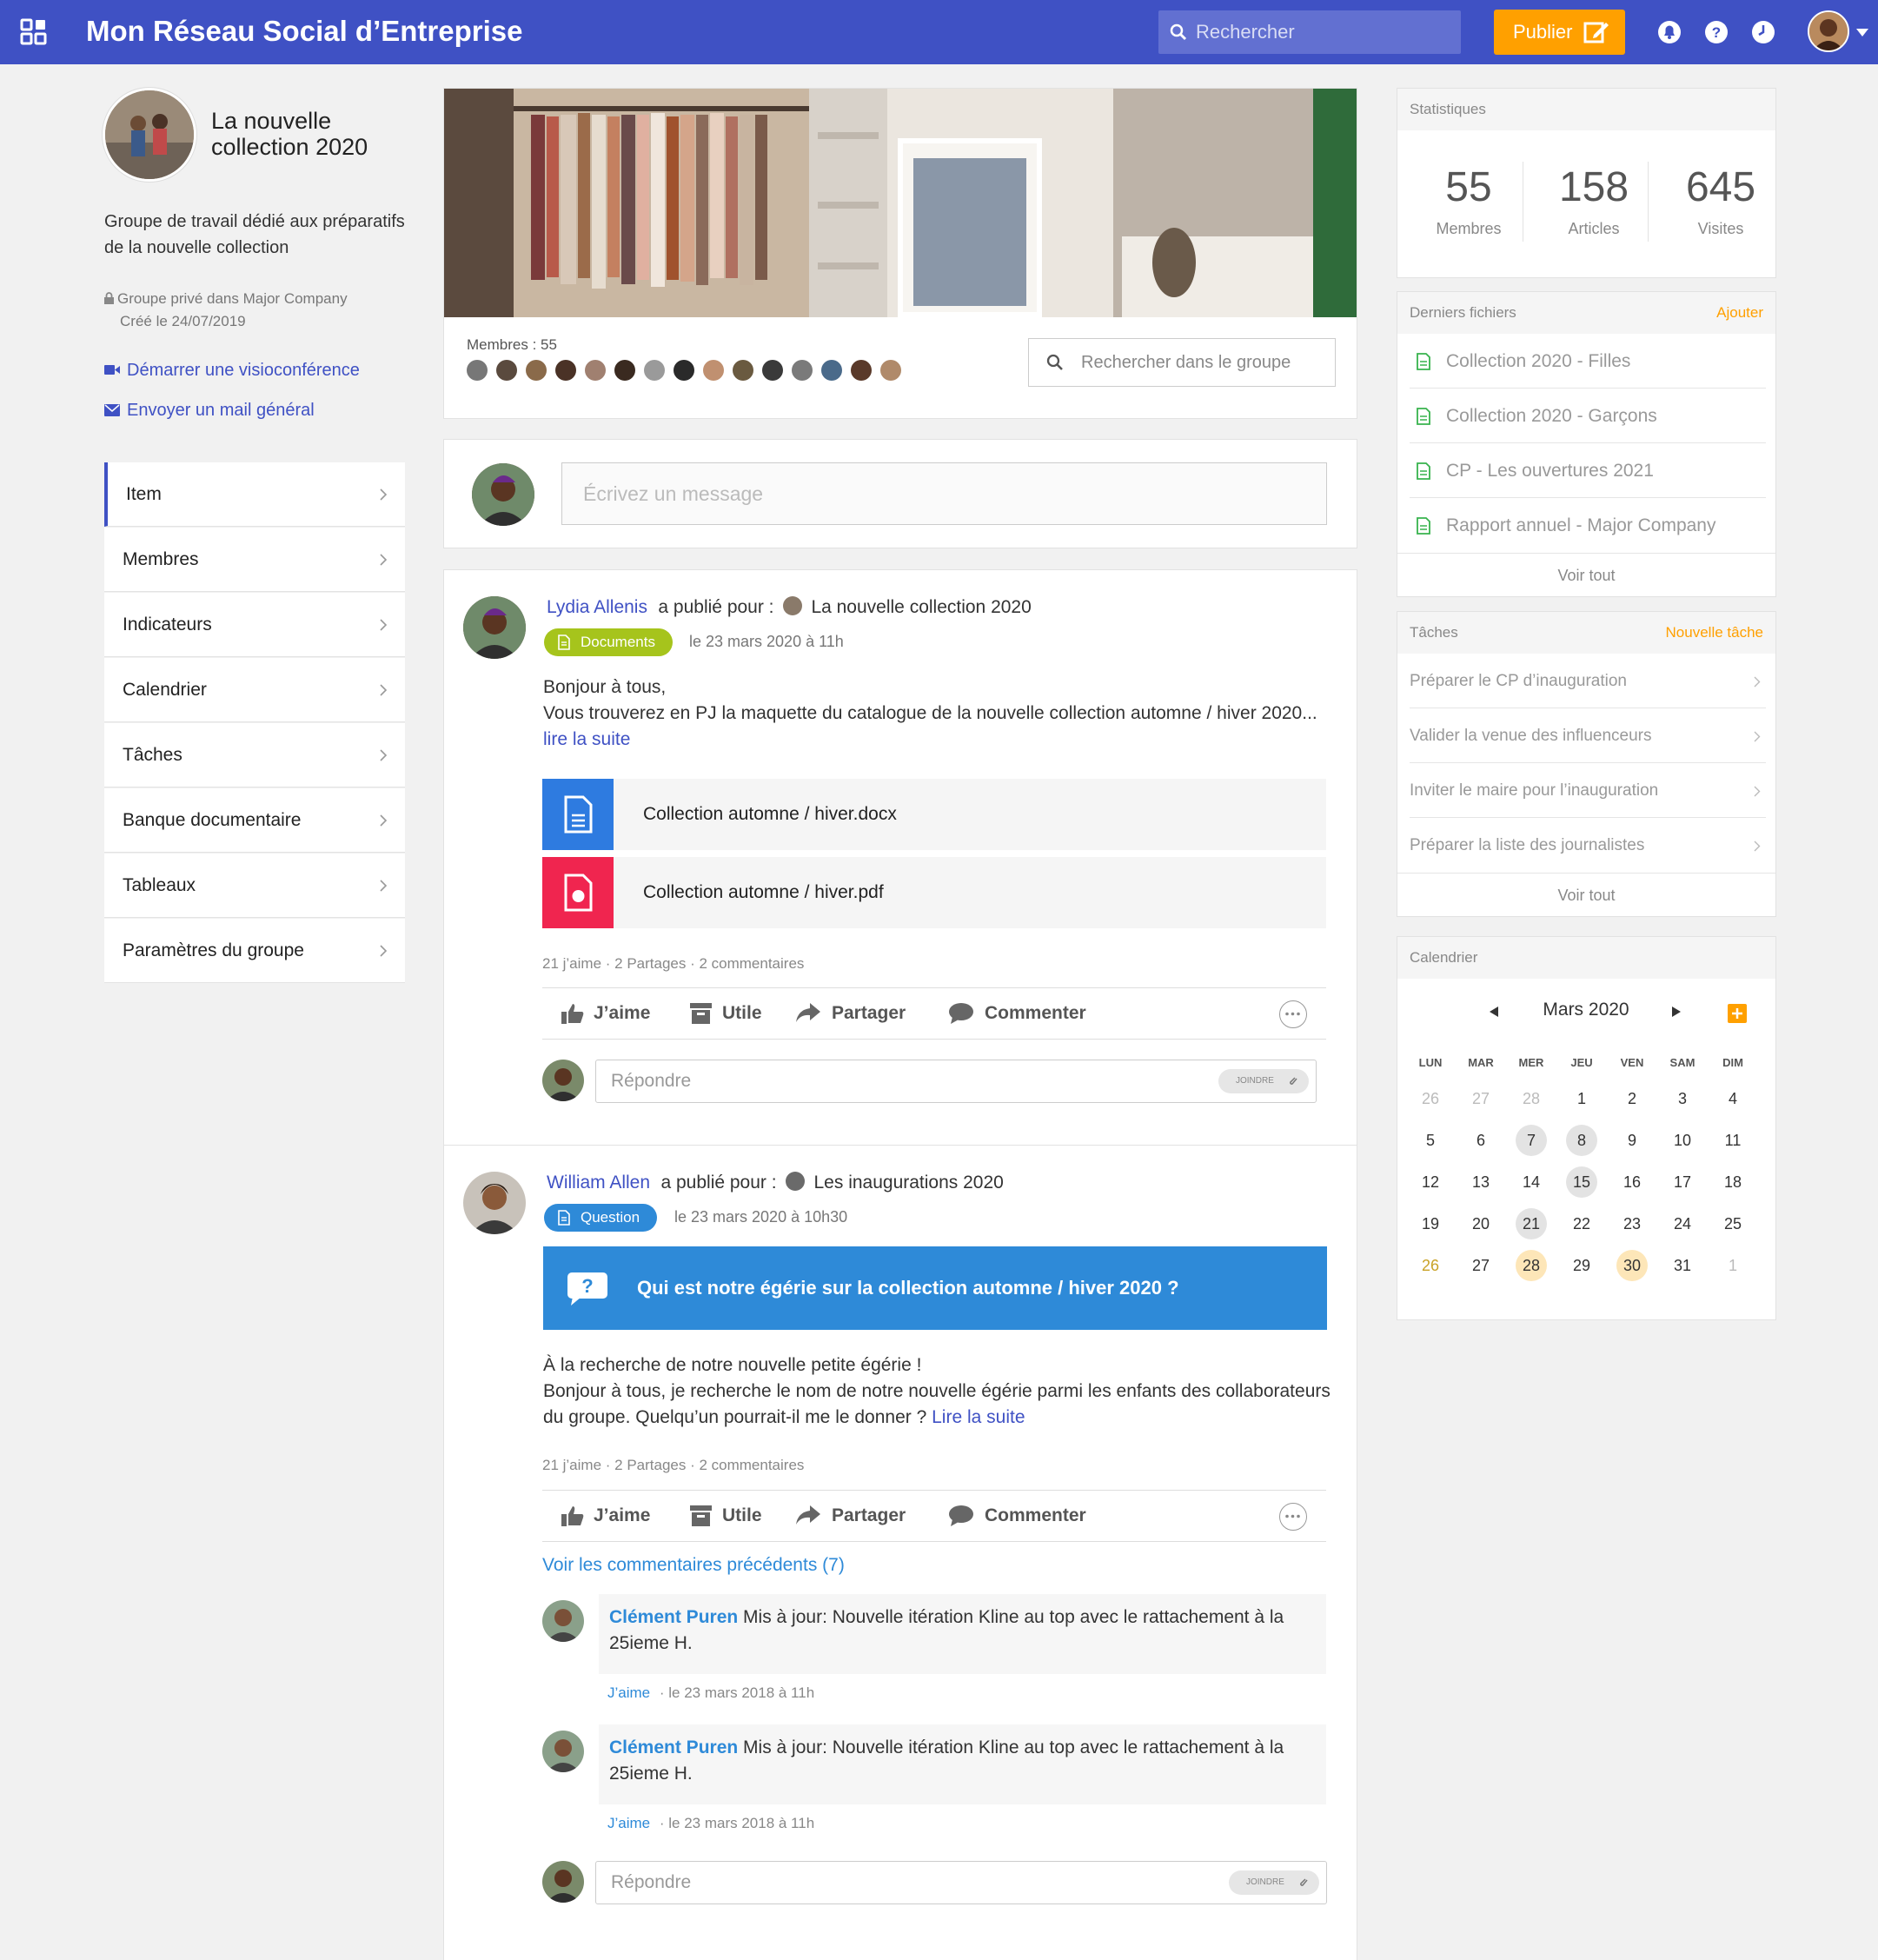 The height and width of the screenshot is (1960, 1878). Describe the element at coordinates (921, 607) in the screenshot. I see `post-target-group: La nouvelle collection 2020` at that location.